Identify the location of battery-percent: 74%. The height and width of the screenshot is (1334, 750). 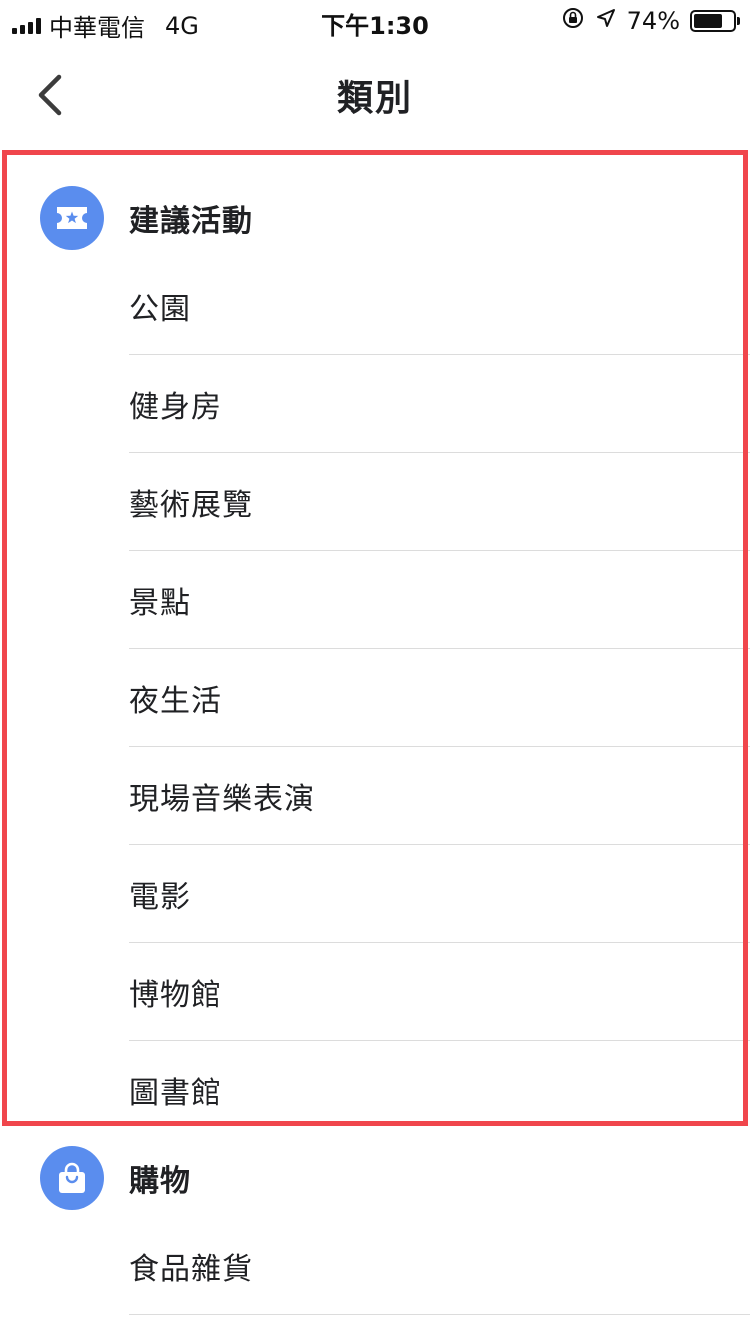
(653, 21).